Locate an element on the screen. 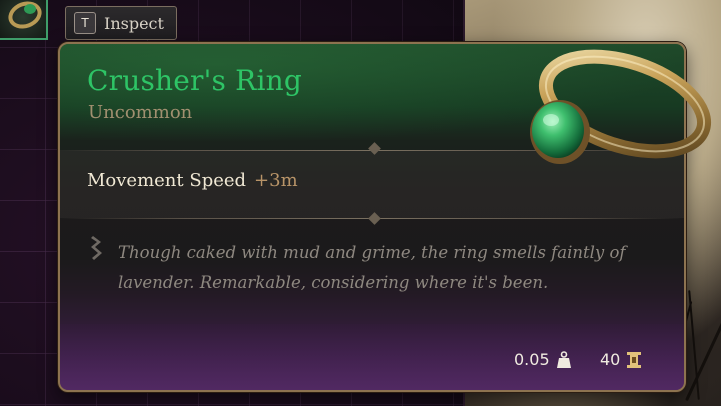  weight-icon is located at coordinates (563, 359).